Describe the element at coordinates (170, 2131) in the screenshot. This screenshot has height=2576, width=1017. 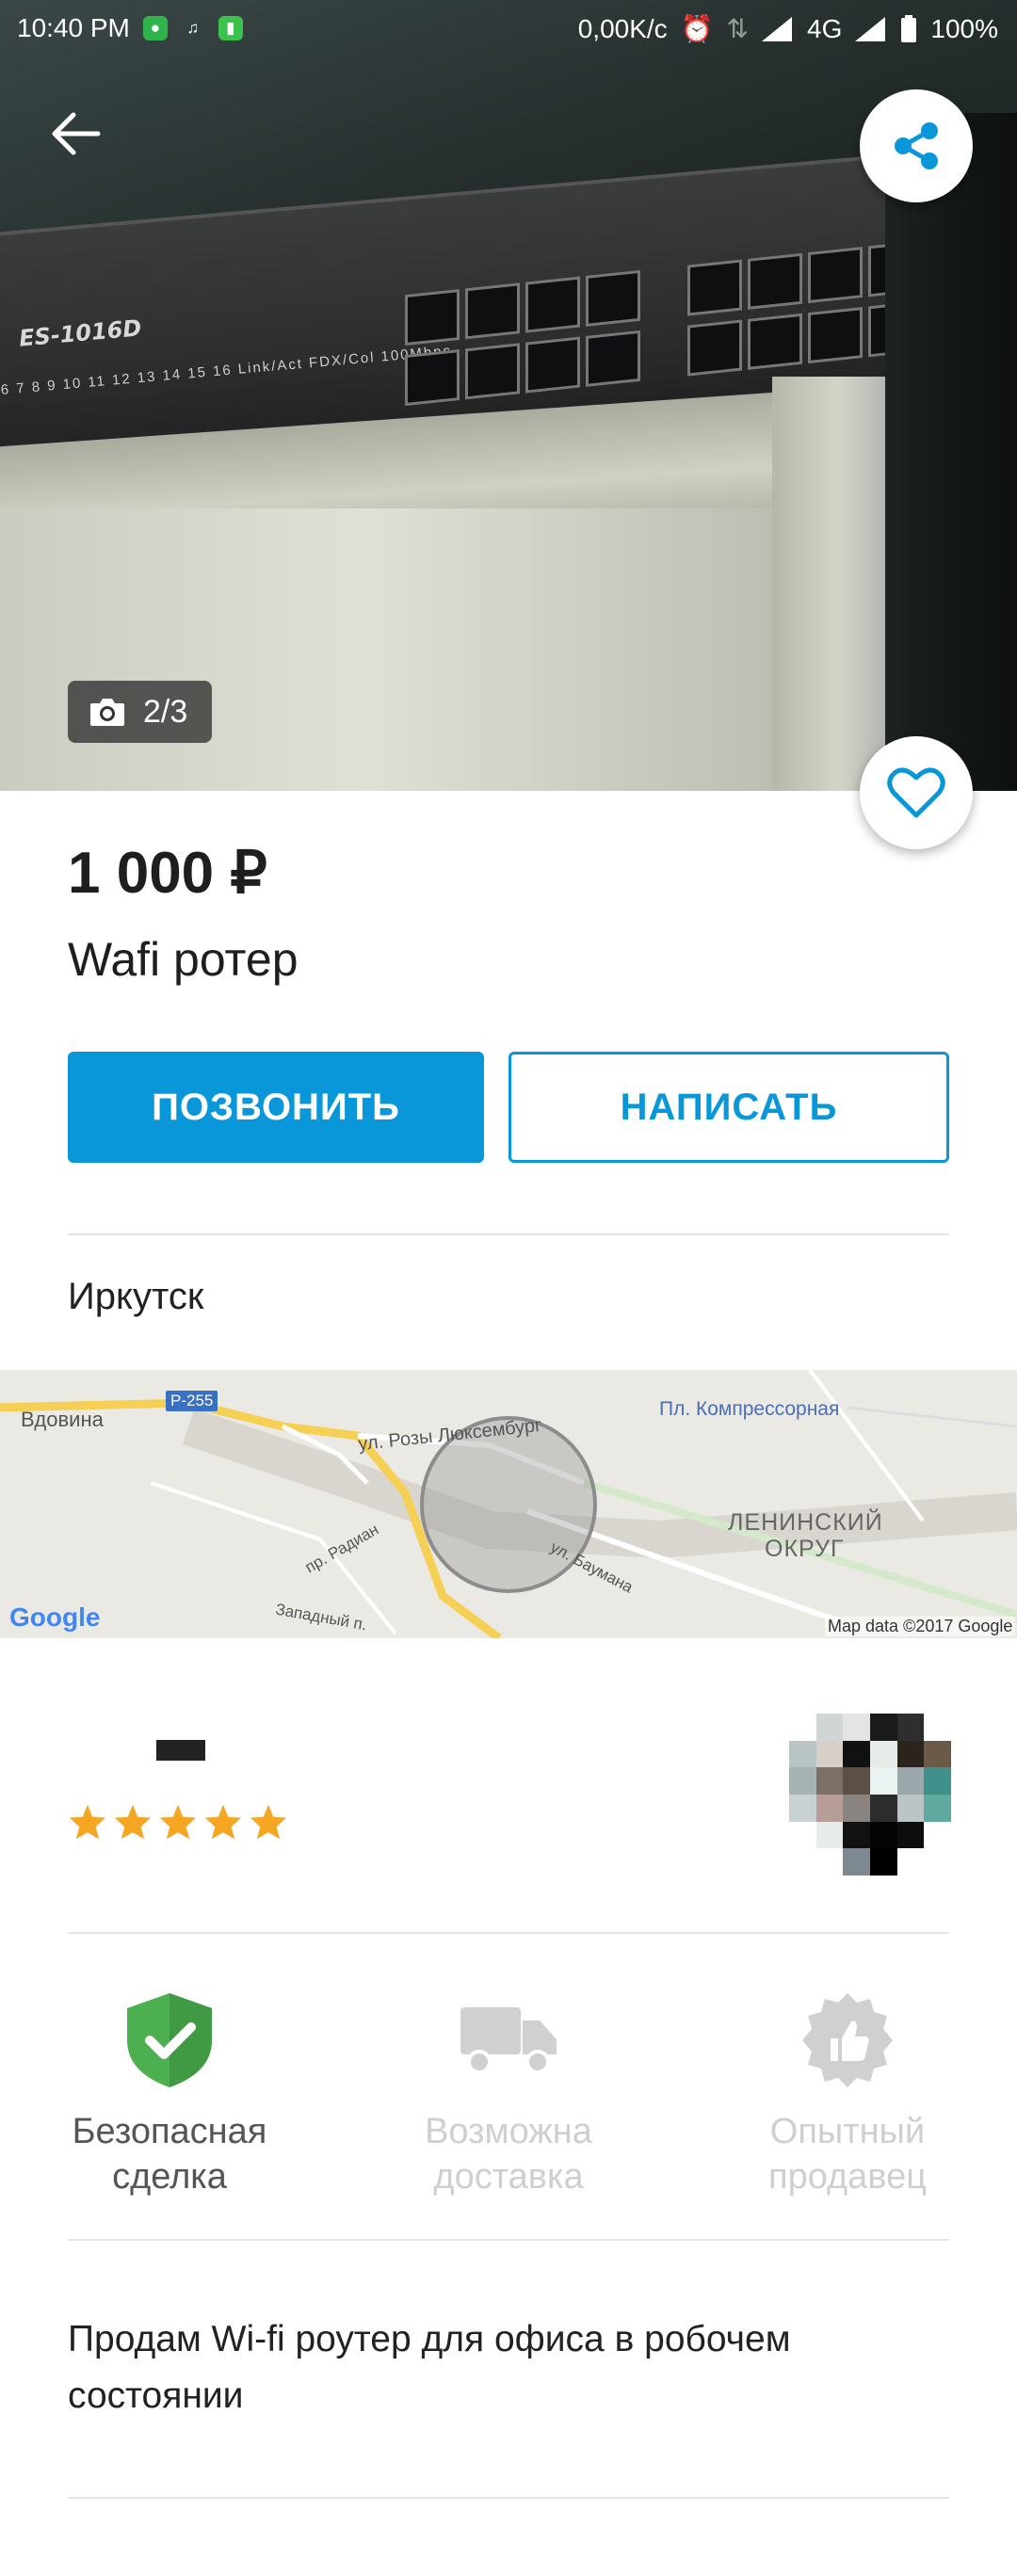
I see `feature-safe-deal-line1: Безопасная` at that location.